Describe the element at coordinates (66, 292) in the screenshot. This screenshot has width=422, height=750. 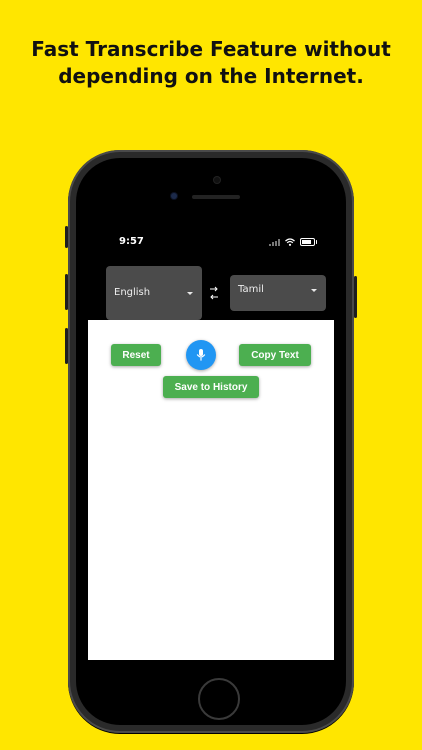
I see `phone-side-button-volume-up` at that location.